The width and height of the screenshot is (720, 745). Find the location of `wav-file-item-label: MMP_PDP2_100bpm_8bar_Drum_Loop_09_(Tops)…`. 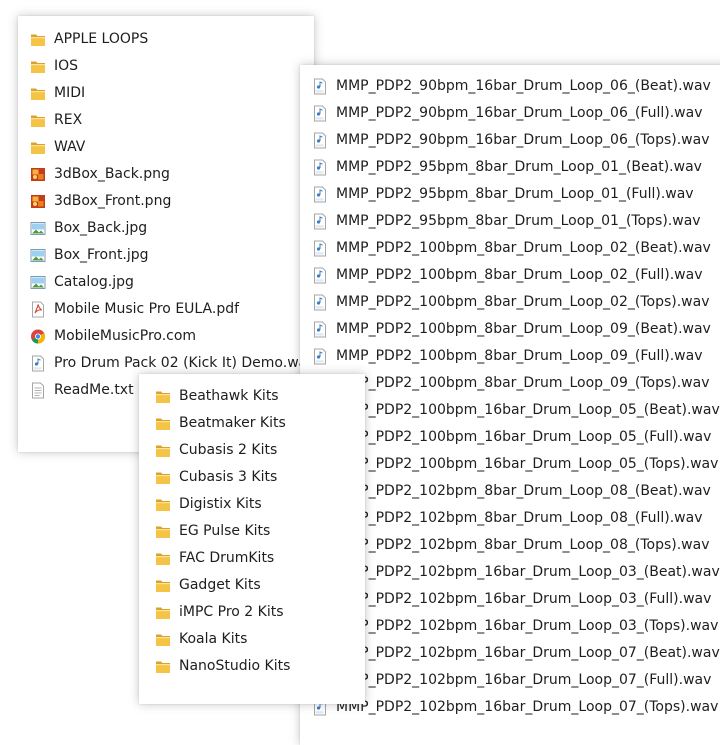

wav-file-item-label: MMP_PDP2_100bpm_8bar_Drum_Loop_09_(Tops)… is located at coordinates (523, 383).